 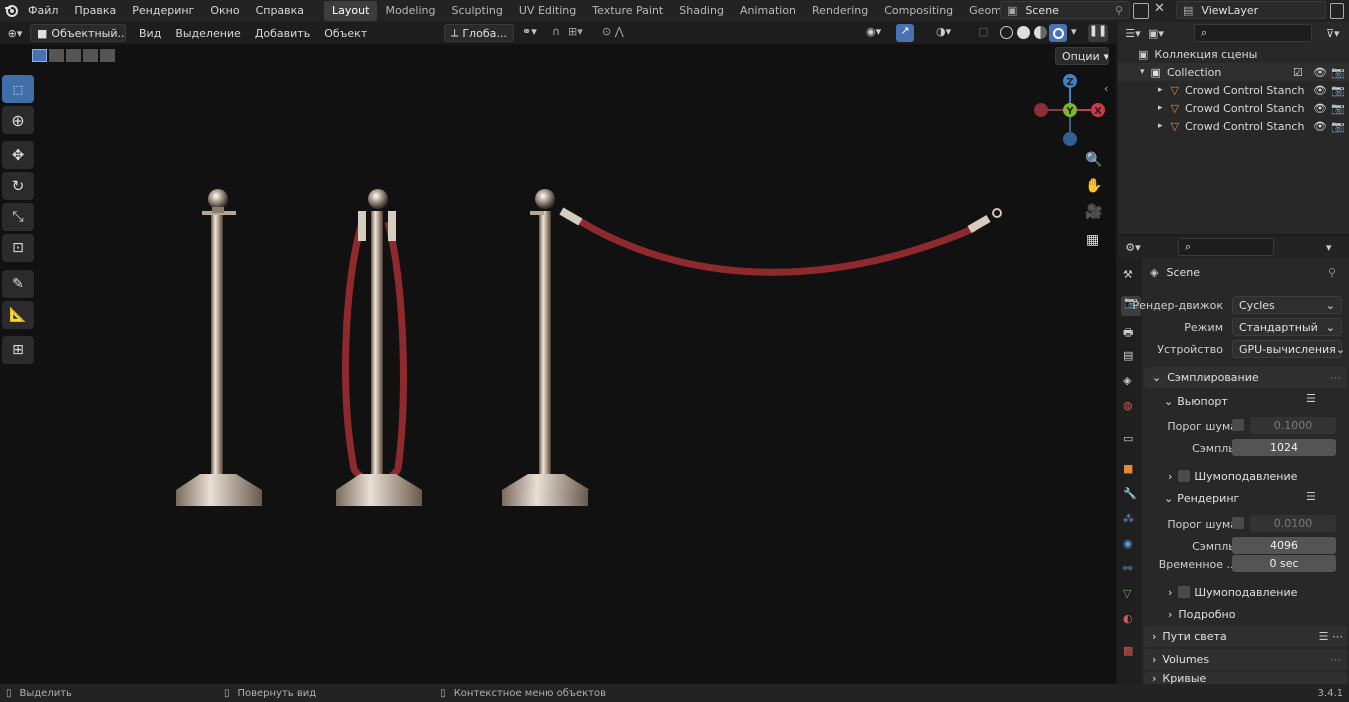 What do you see at coordinates (1337, 11) in the screenshot?
I see `new-viewlayer-icon` at bounding box center [1337, 11].